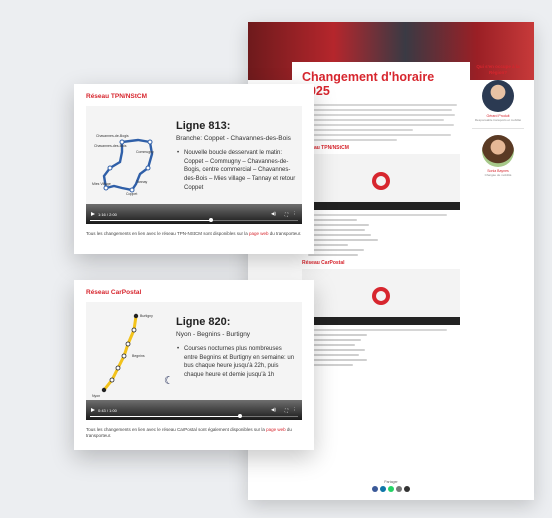 This screenshot has height=518, width=552. What do you see at coordinates (498, 174) in the screenshot?
I see `contact-role: Chargée de mobilité` at bounding box center [498, 174].